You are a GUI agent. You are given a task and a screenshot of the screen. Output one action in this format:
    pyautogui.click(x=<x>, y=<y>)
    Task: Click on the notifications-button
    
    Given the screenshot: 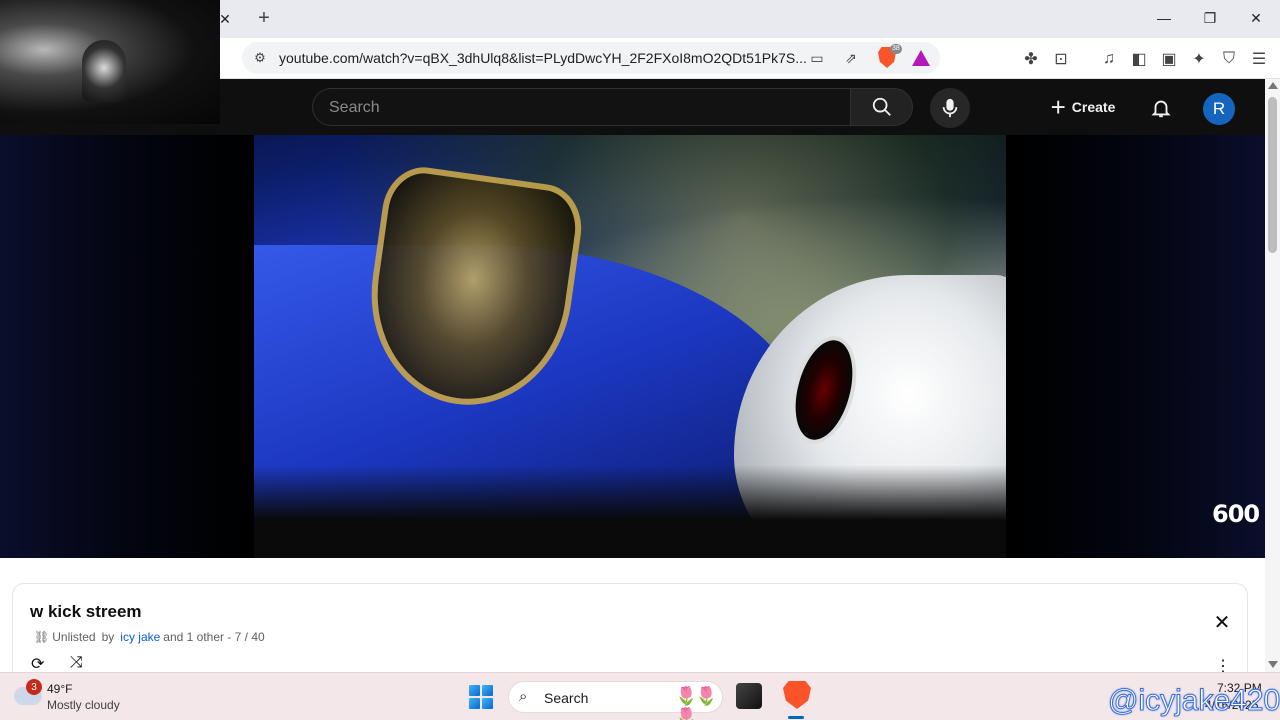 What is the action you would take?
    pyautogui.click(x=1161, y=108)
    